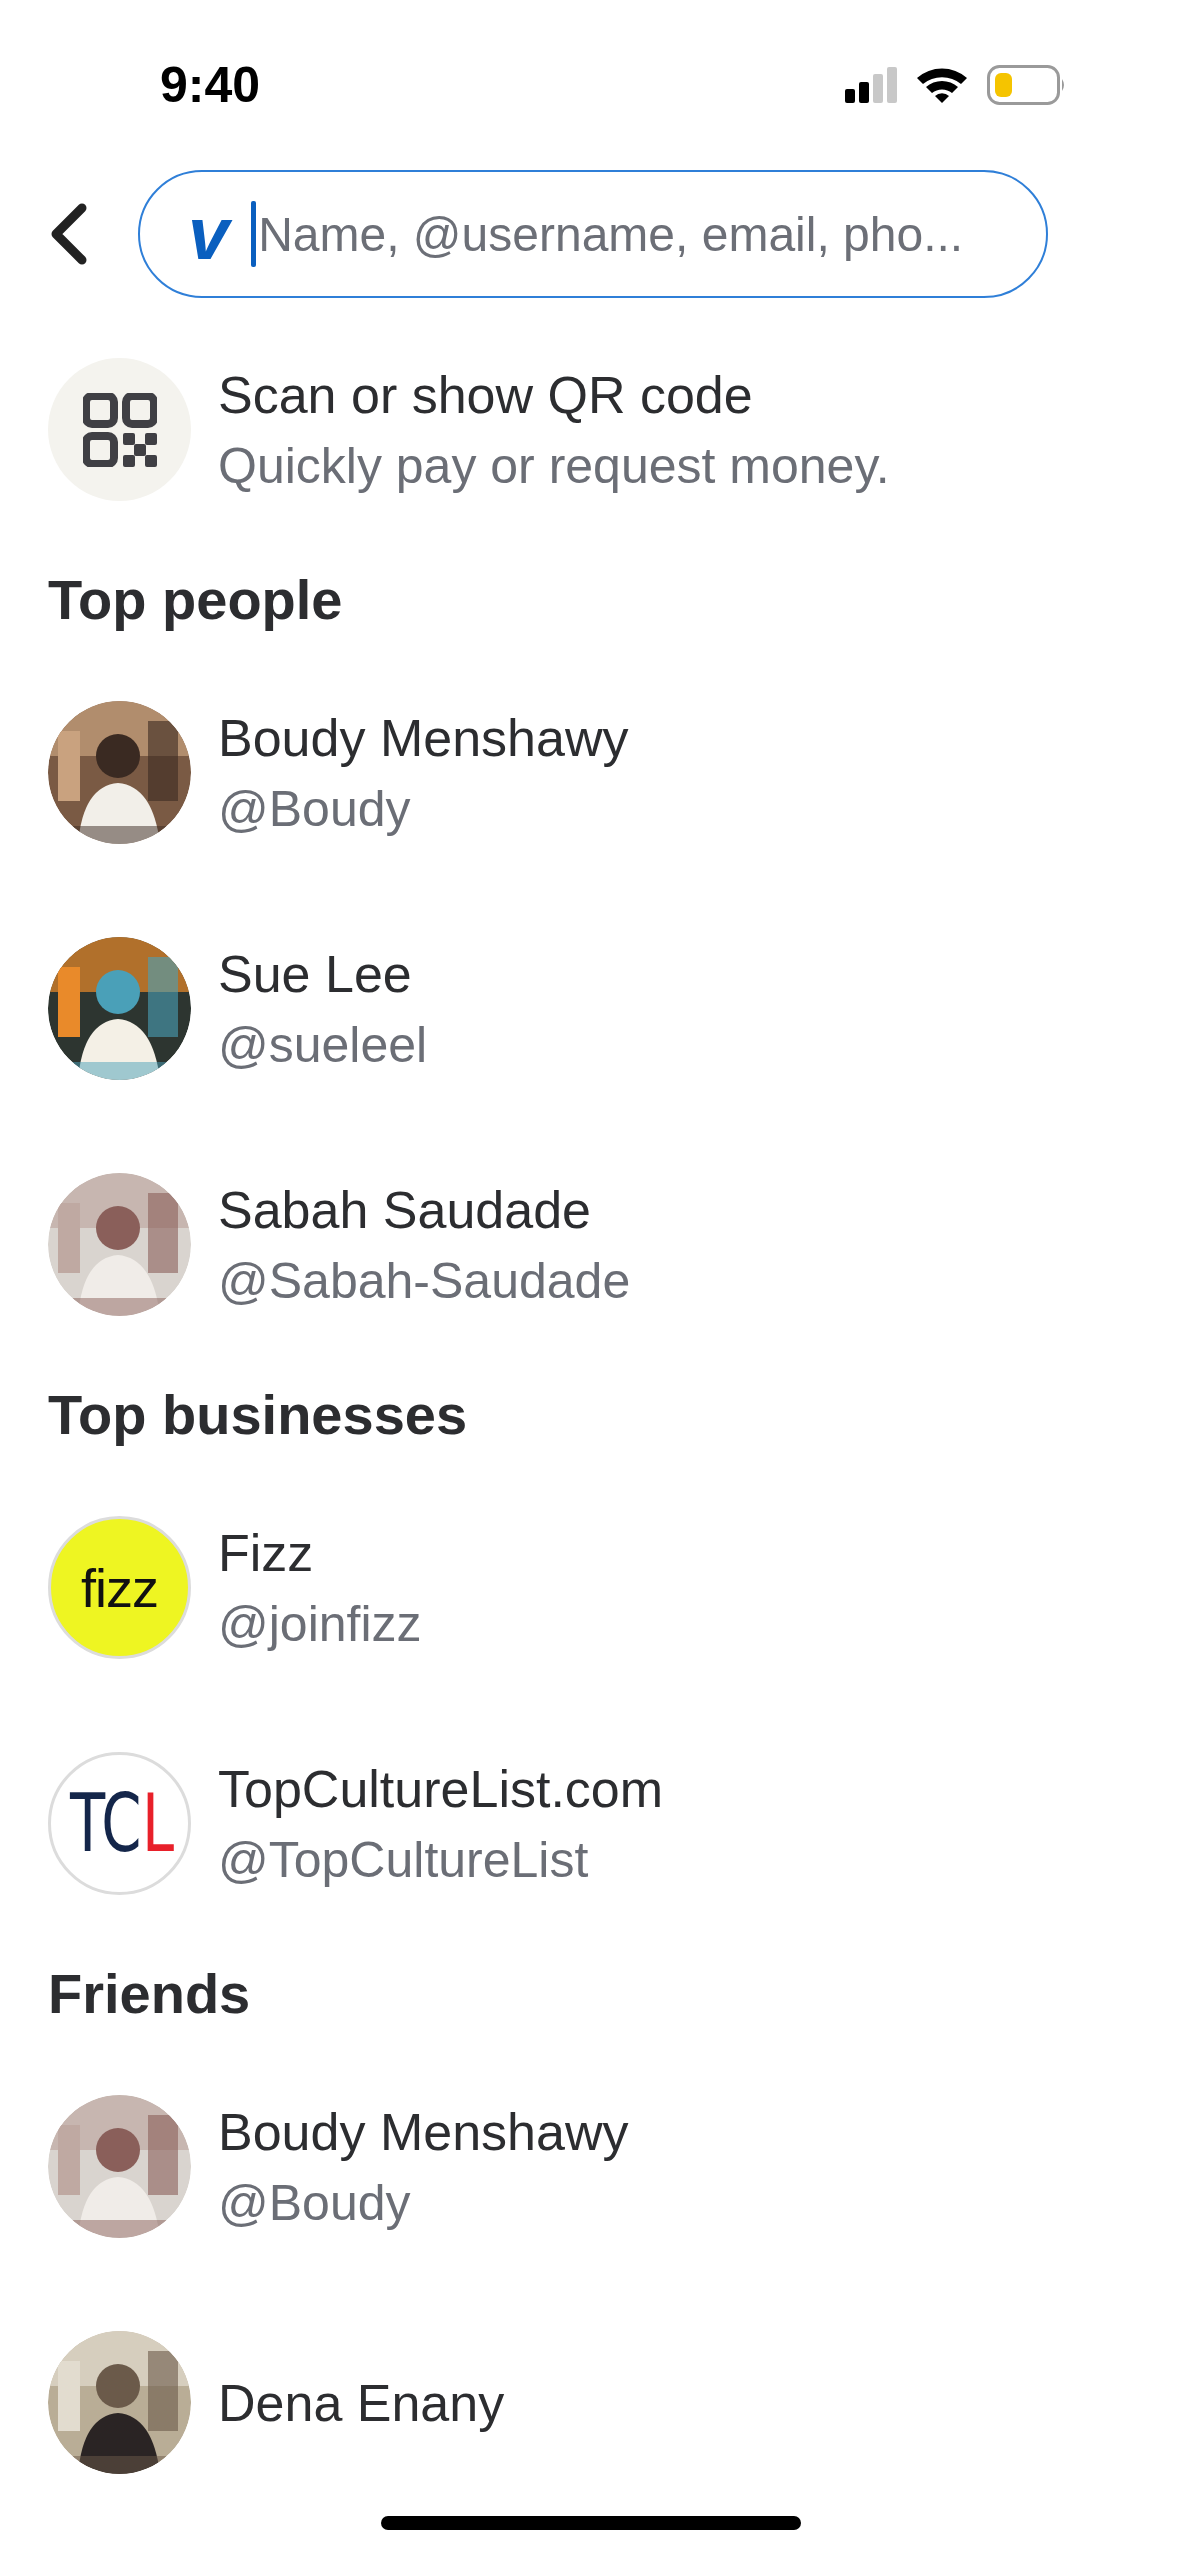  What do you see at coordinates (254, 234) in the screenshot?
I see `text-cursor` at bounding box center [254, 234].